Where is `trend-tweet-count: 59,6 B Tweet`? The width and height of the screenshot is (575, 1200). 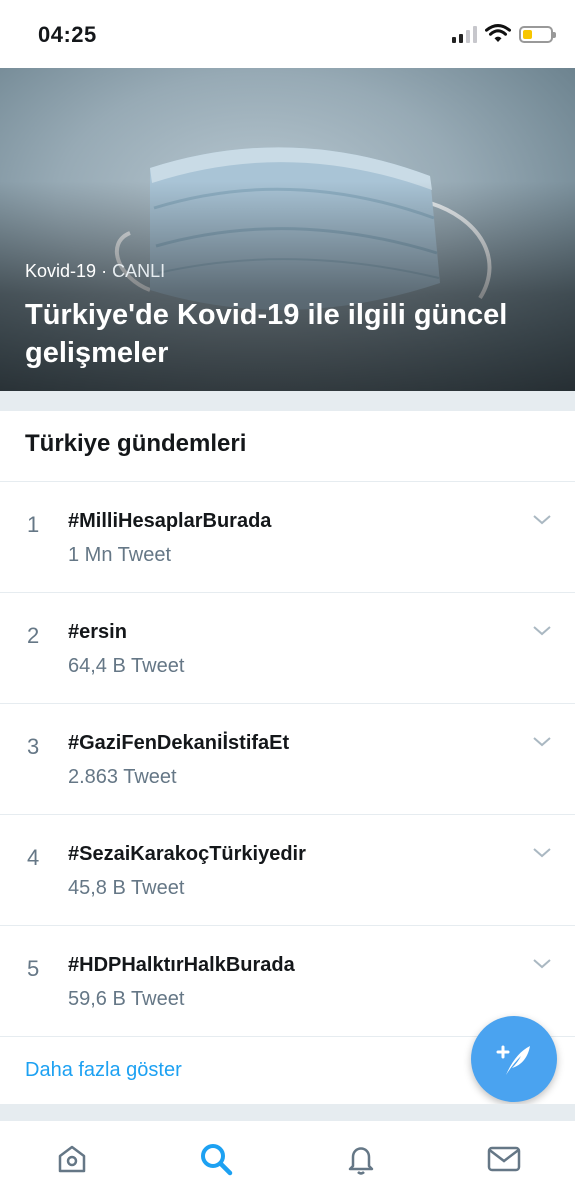 trend-tweet-count: 59,6 B Tweet is located at coordinates (126, 999).